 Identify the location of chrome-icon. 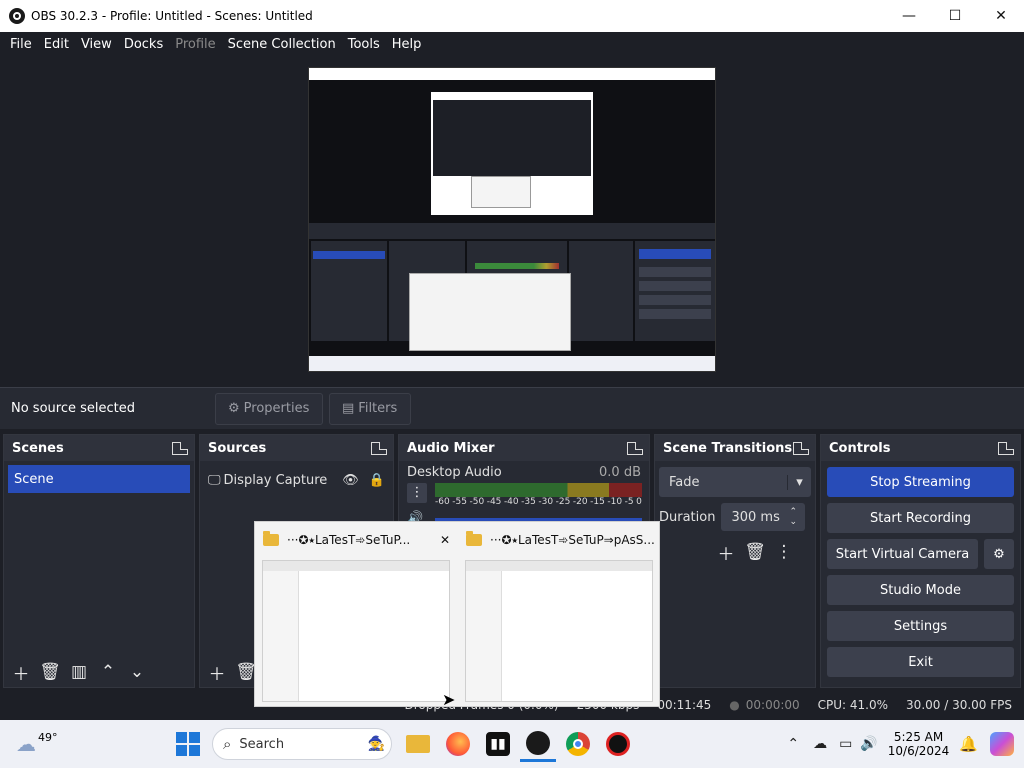
(578, 744).